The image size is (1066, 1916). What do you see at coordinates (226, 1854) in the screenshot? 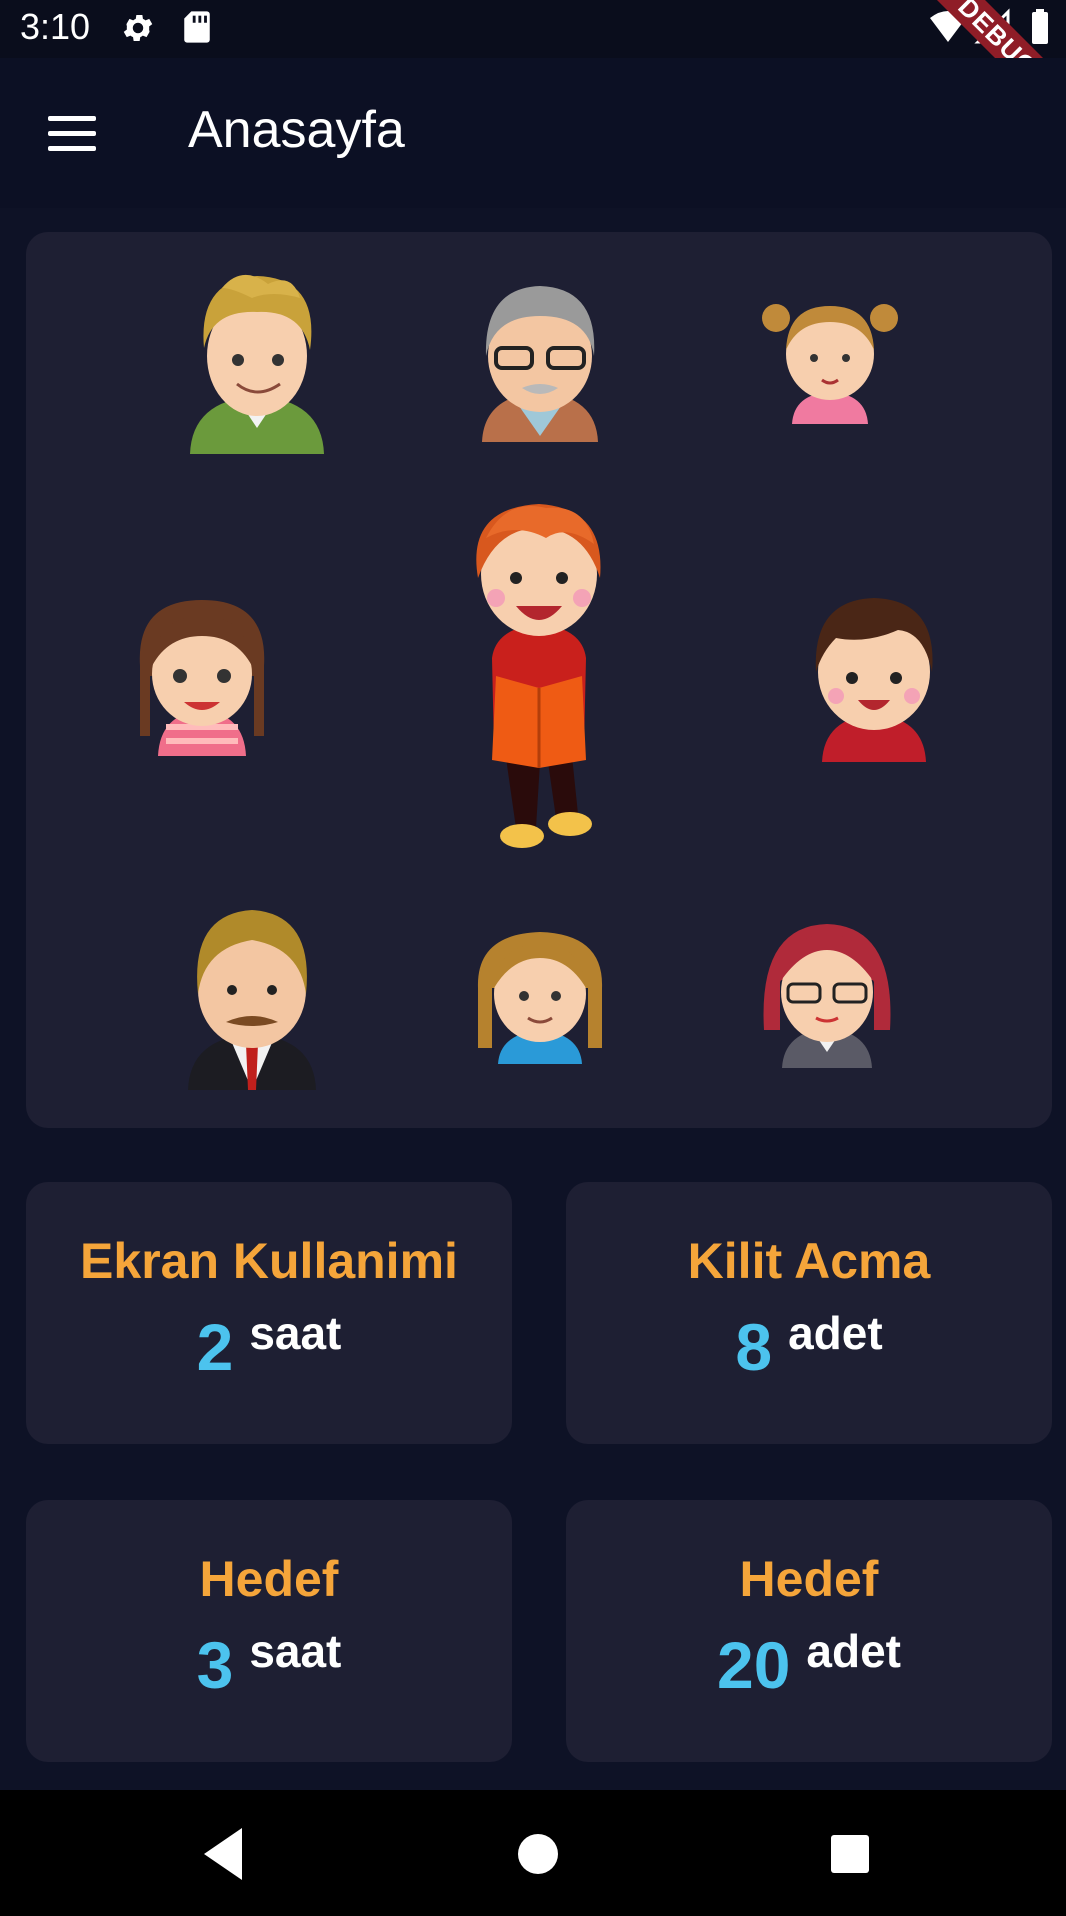
I see `back-triangle-icon` at bounding box center [226, 1854].